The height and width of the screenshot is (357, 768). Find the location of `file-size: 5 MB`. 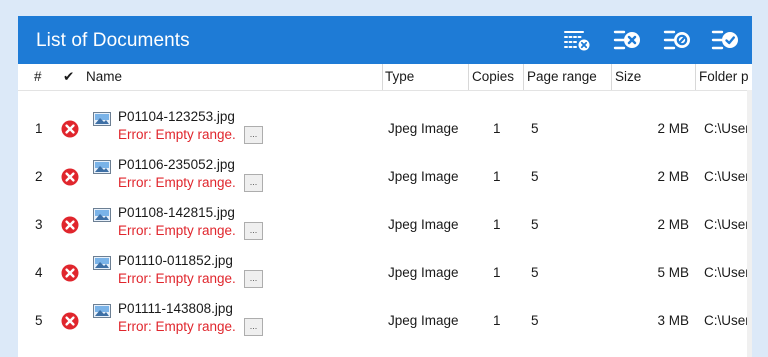

file-size: 5 MB is located at coordinates (673, 272).